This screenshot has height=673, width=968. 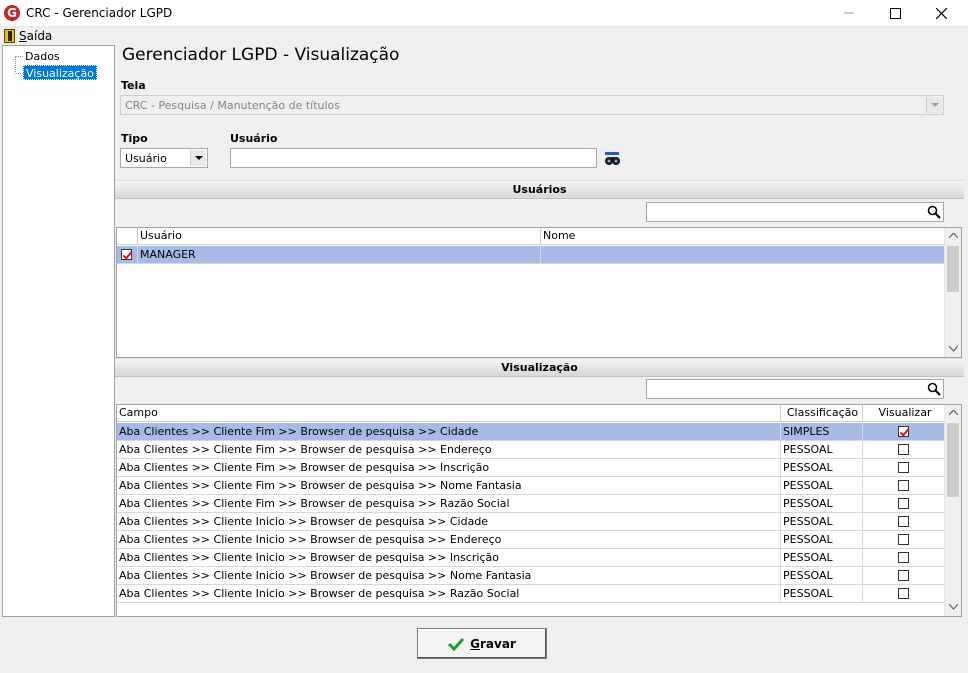 I want to click on usuario-label: Usuário, so click(x=254, y=138).